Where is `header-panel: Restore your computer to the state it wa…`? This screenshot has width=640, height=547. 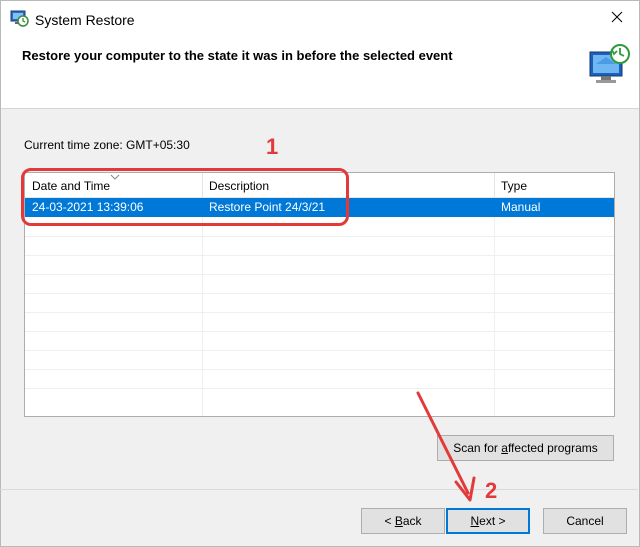
header-panel: Restore your computer to the state it wa… is located at coordinates (320, 73).